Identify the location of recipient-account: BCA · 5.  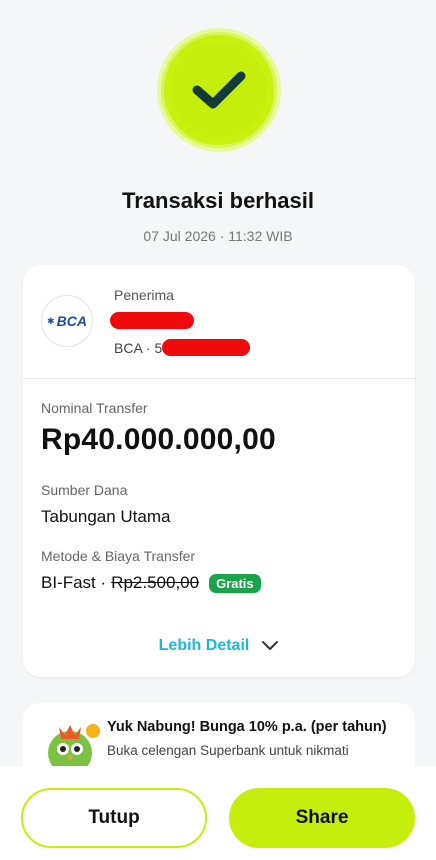
(182, 347).